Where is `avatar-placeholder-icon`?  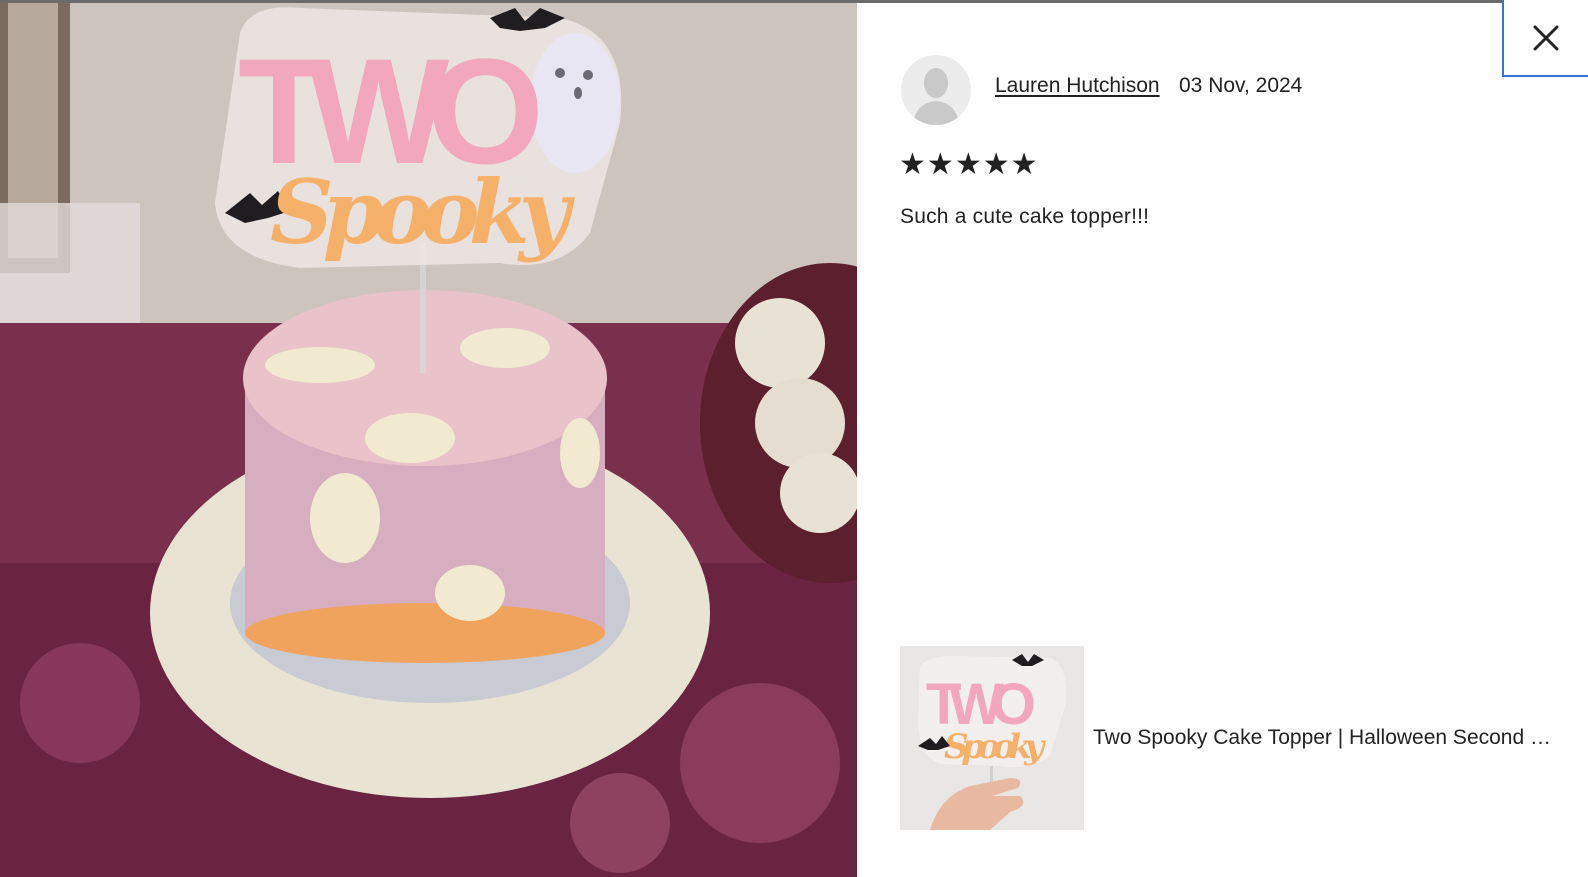 avatar-placeholder-icon is located at coordinates (936, 90).